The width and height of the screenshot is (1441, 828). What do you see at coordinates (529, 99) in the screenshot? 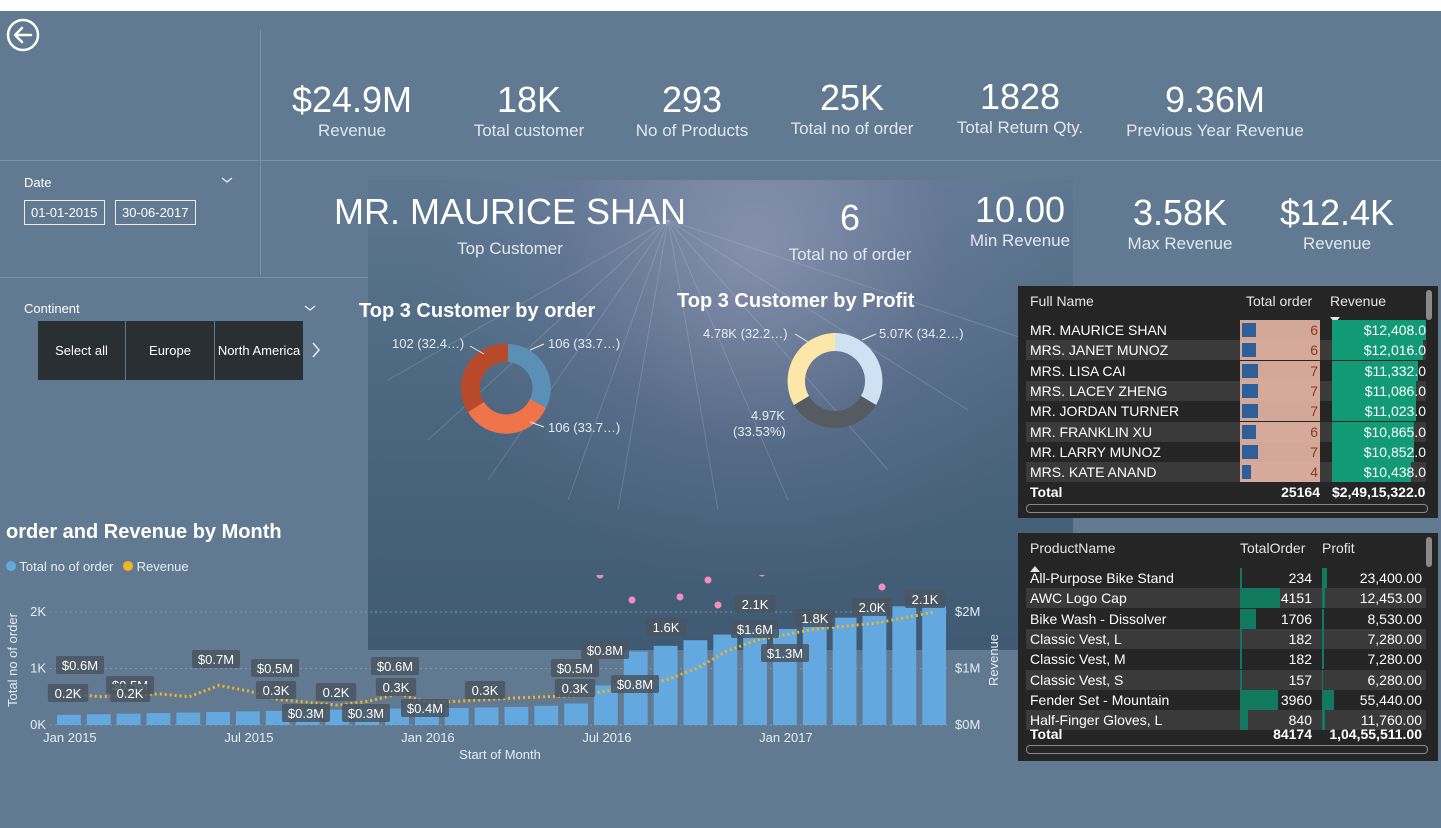
I see `kpi-value: 18K` at bounding box center [529, 99].